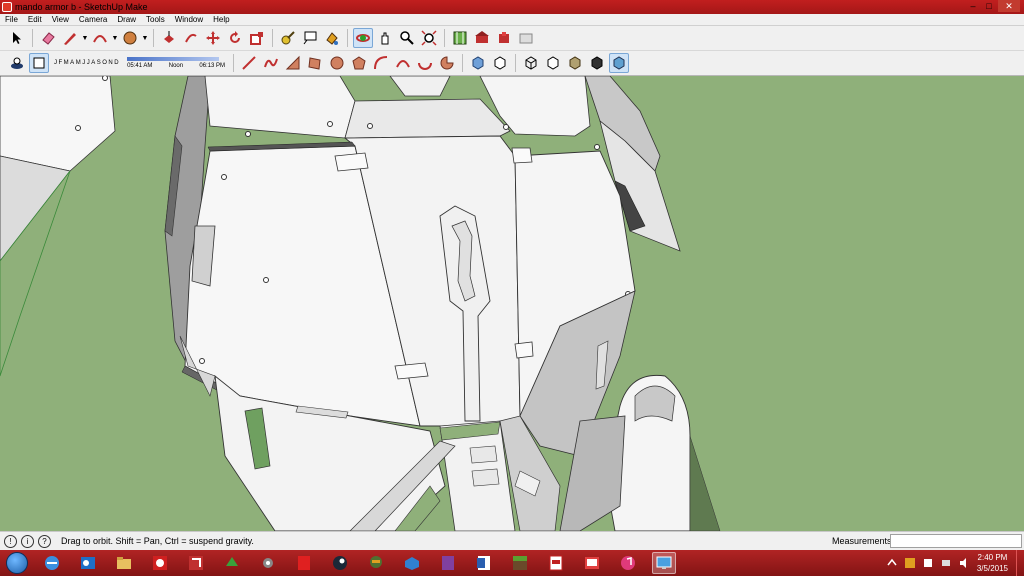  What do you see at coordinates (293, 63) in the screenshot?
I see `rectangle-icon` at bounding box center [293, 63].